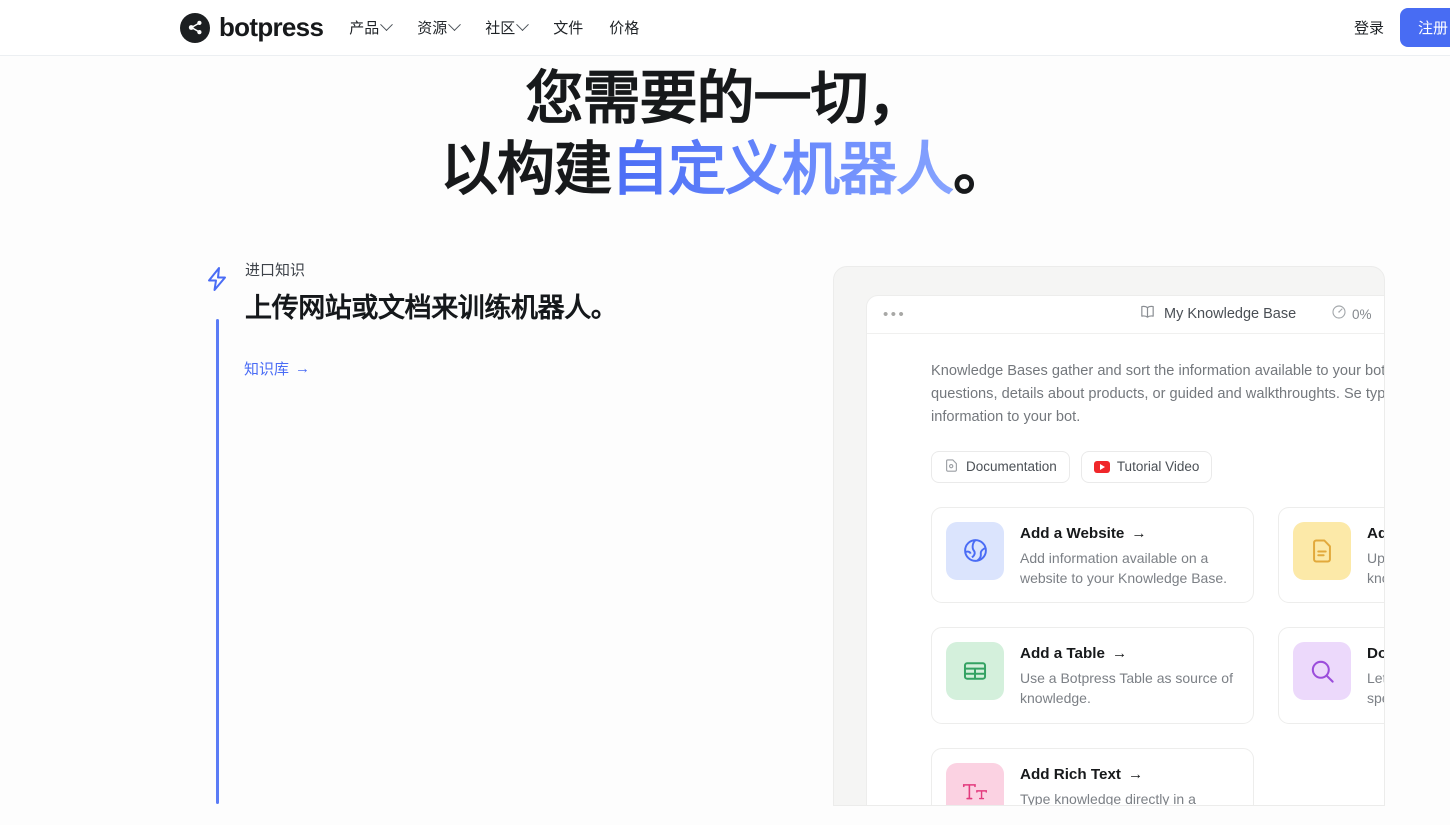  I want to click on kb-card-title-label: Do a Web Search, so click(1375, 654).